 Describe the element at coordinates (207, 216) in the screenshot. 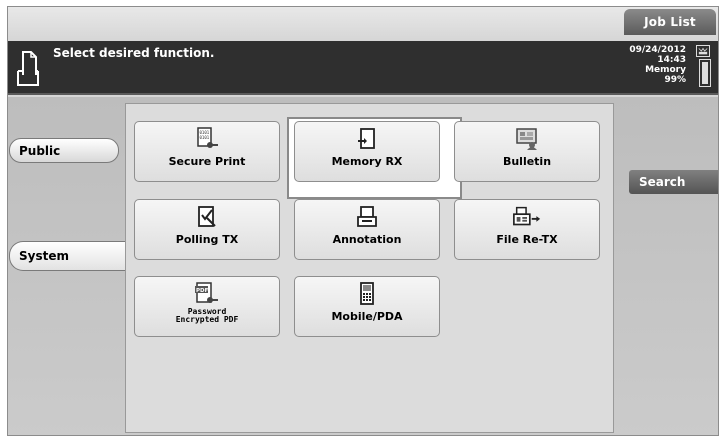

I see `polling-tx-icon` at that location.